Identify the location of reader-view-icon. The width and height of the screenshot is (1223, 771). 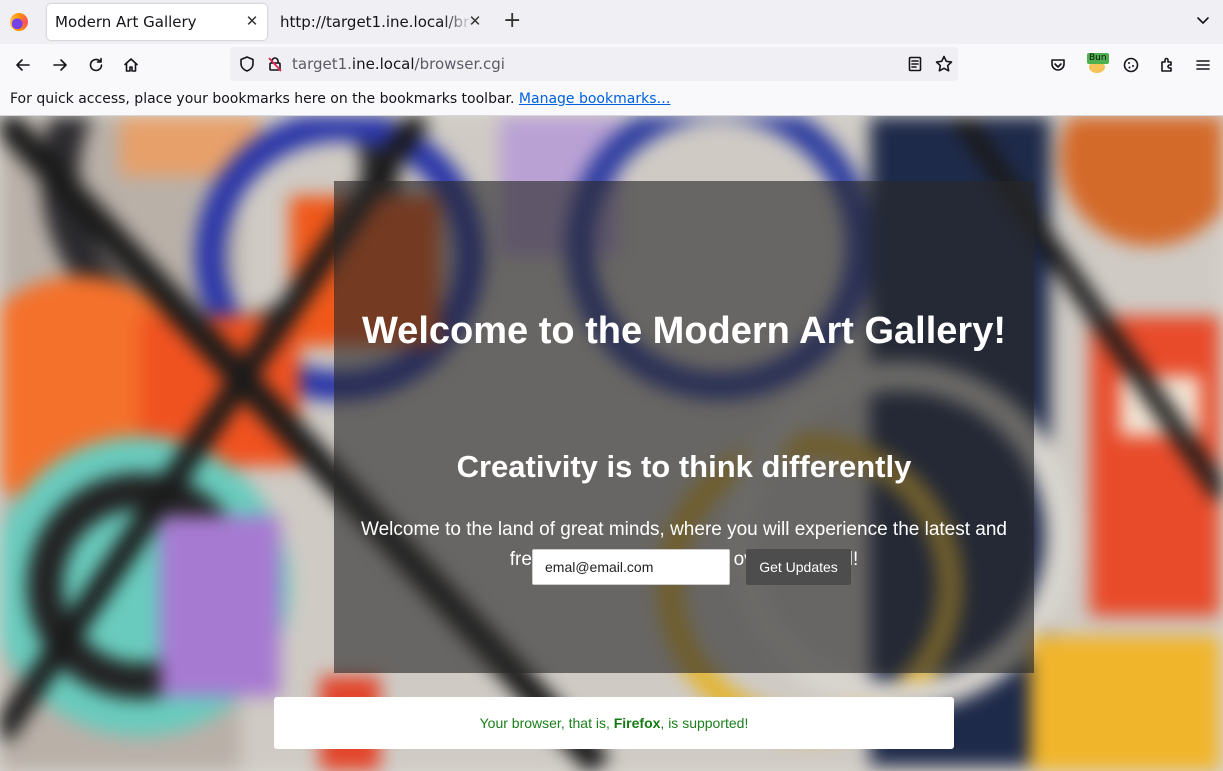
(915, 66).